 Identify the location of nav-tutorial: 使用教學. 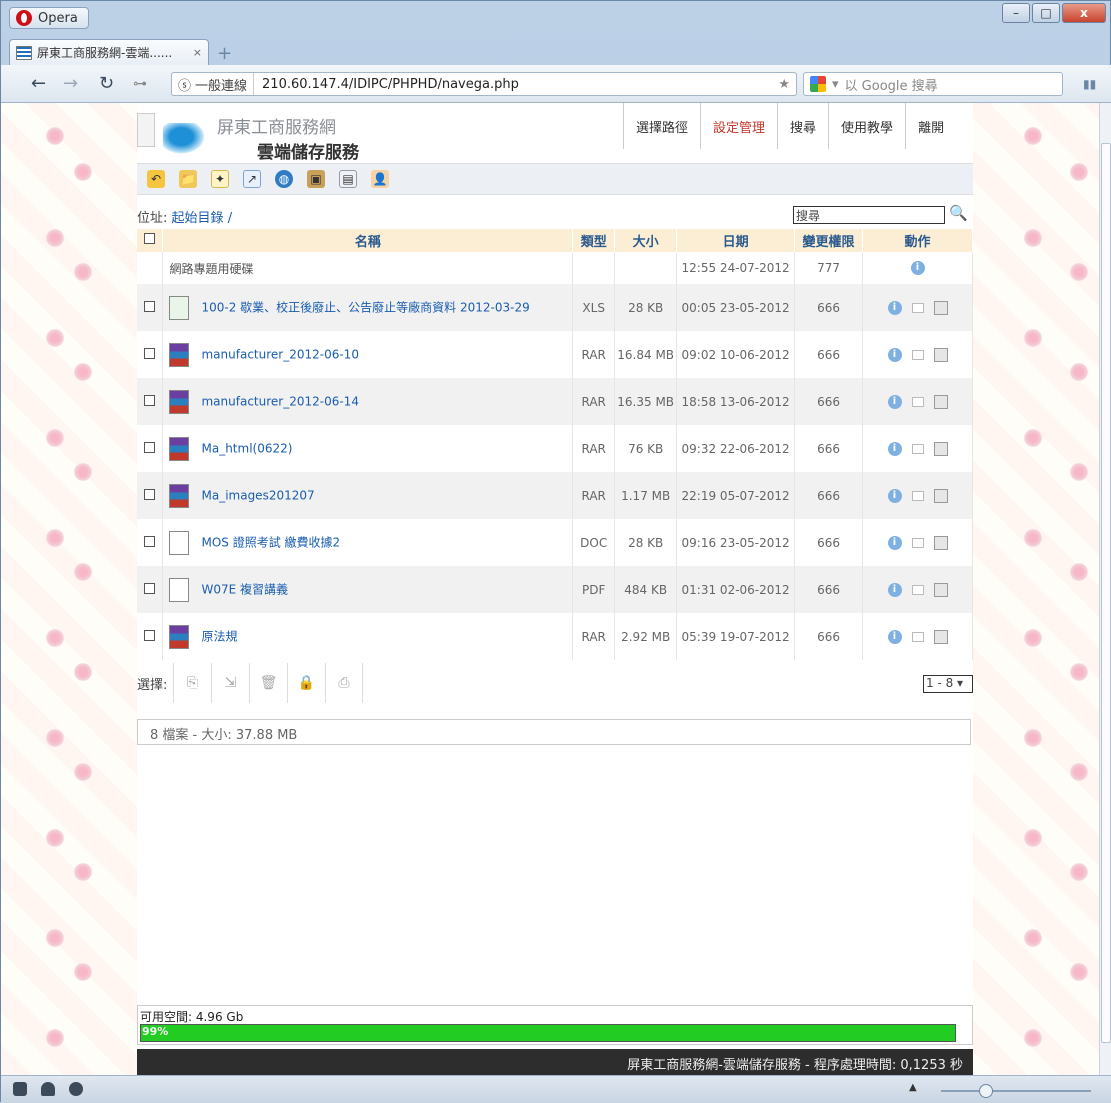
(866, 126).